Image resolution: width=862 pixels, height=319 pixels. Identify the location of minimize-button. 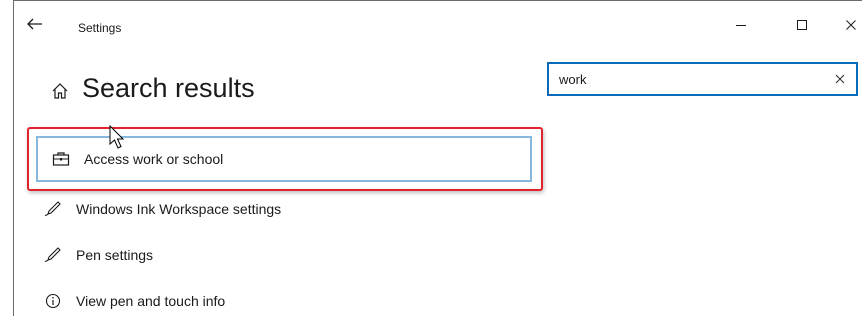
(741, 25).